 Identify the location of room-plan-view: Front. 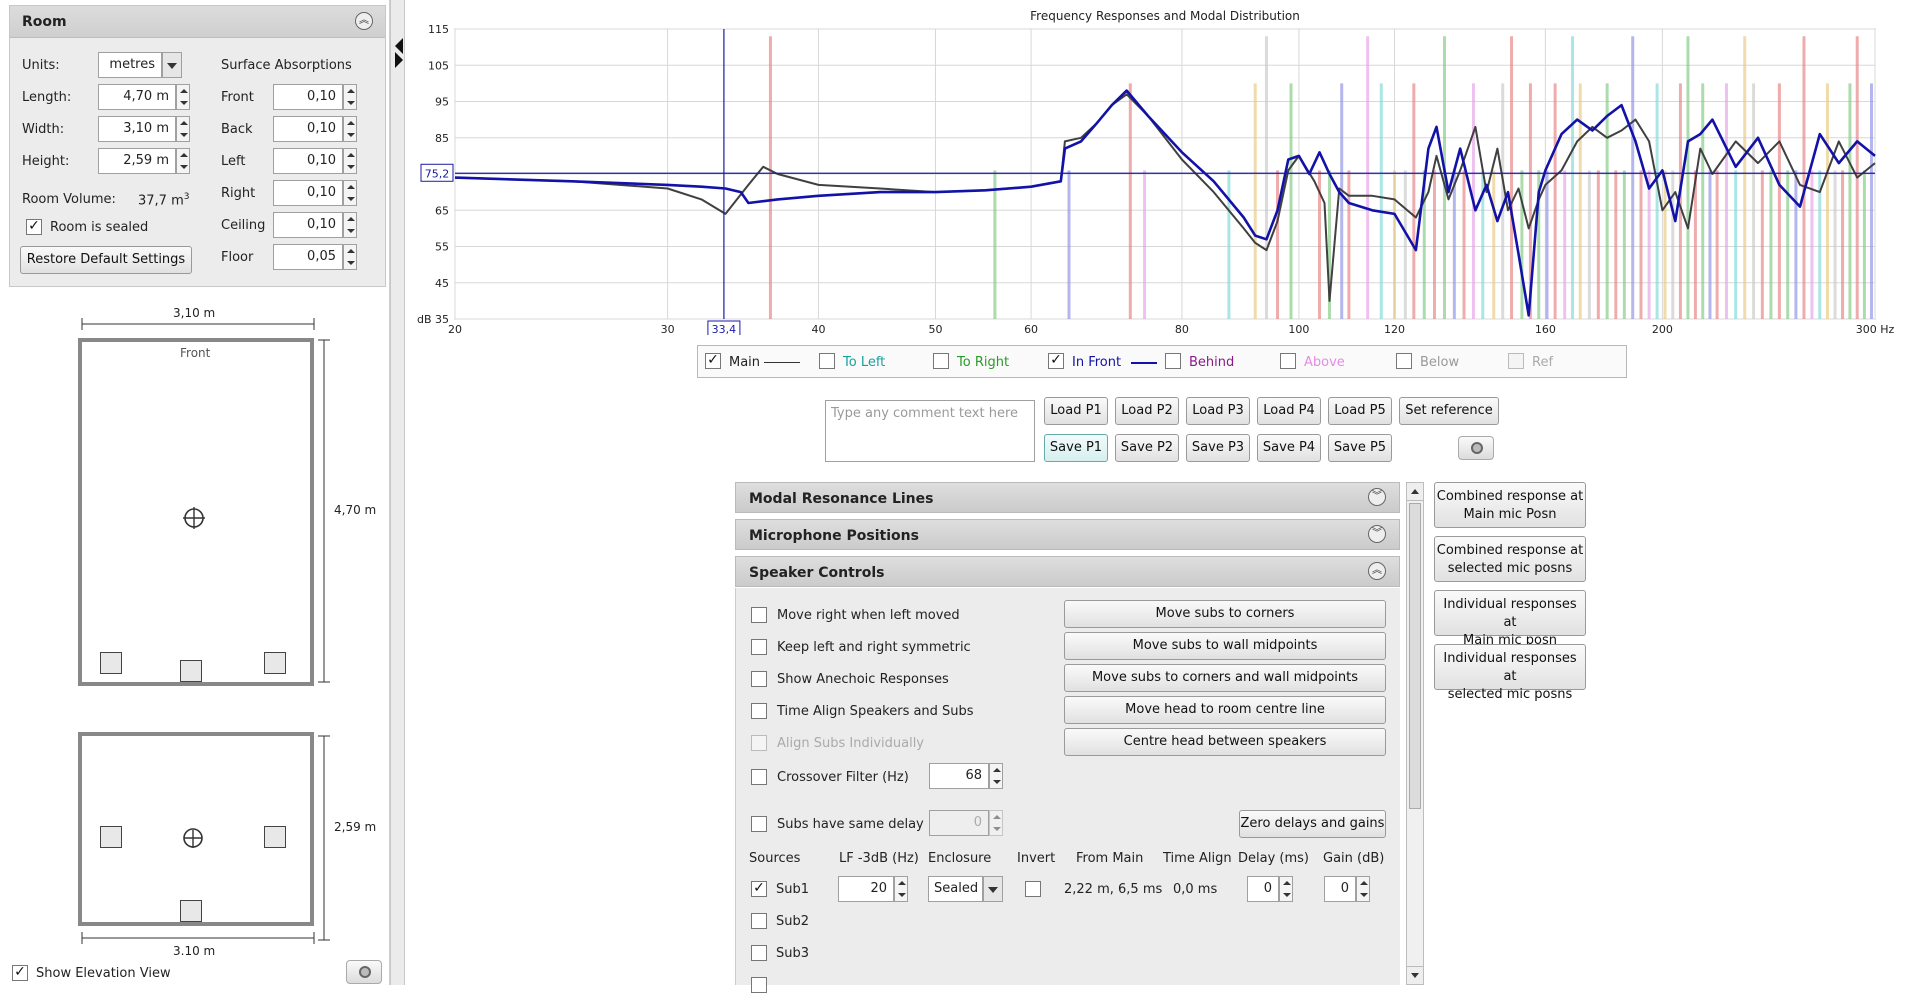
(196, 512).